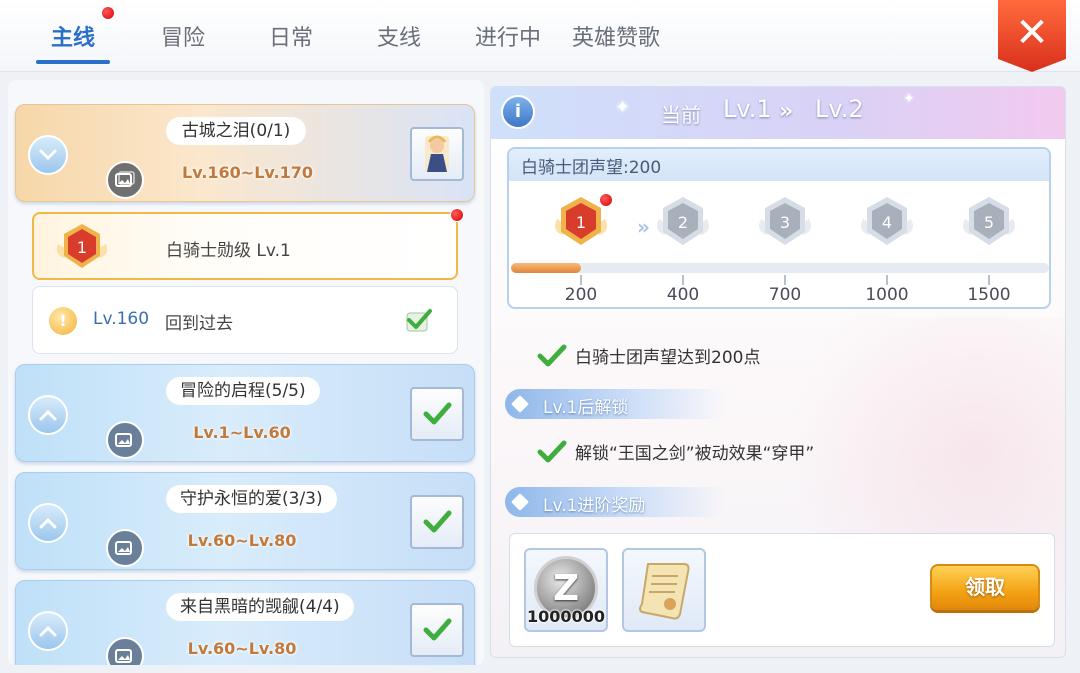 Image resolution: width=1080 pixels, height=673 pixels. I want to click on unlock-section-title: Lv.1后解锁, so click(586, 408).